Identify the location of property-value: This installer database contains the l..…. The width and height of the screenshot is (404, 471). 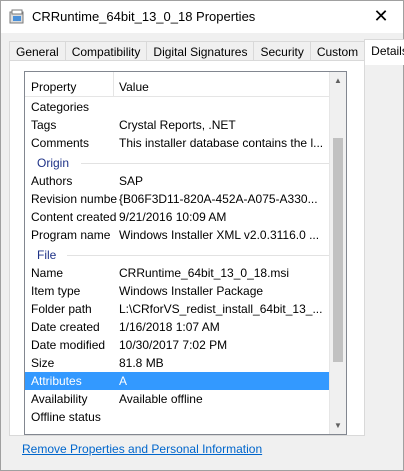
(221, 143).